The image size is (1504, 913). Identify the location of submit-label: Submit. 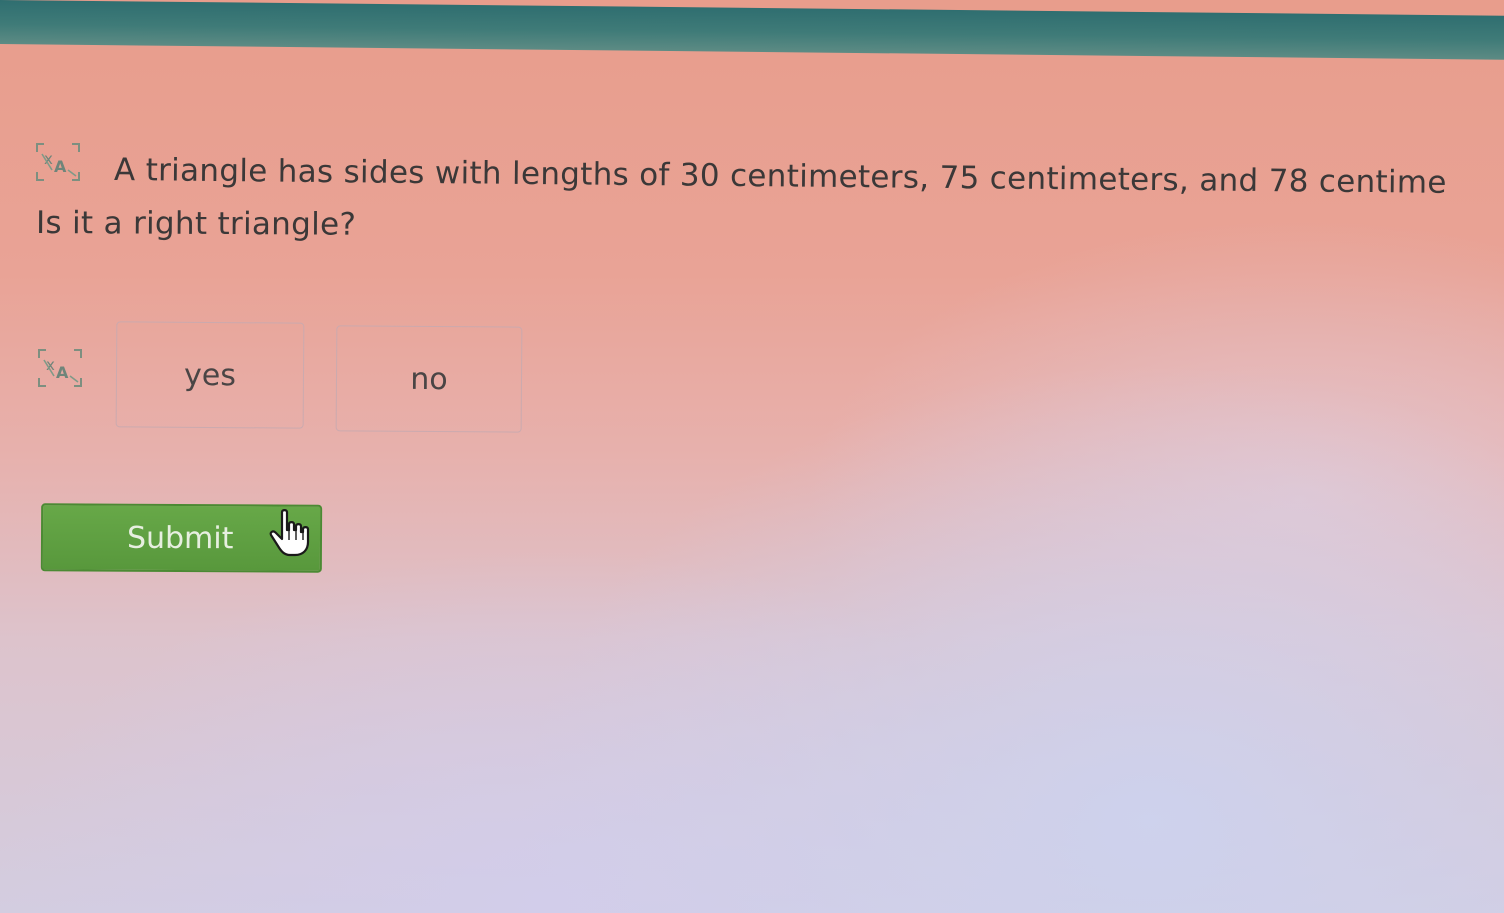
(180, 538).